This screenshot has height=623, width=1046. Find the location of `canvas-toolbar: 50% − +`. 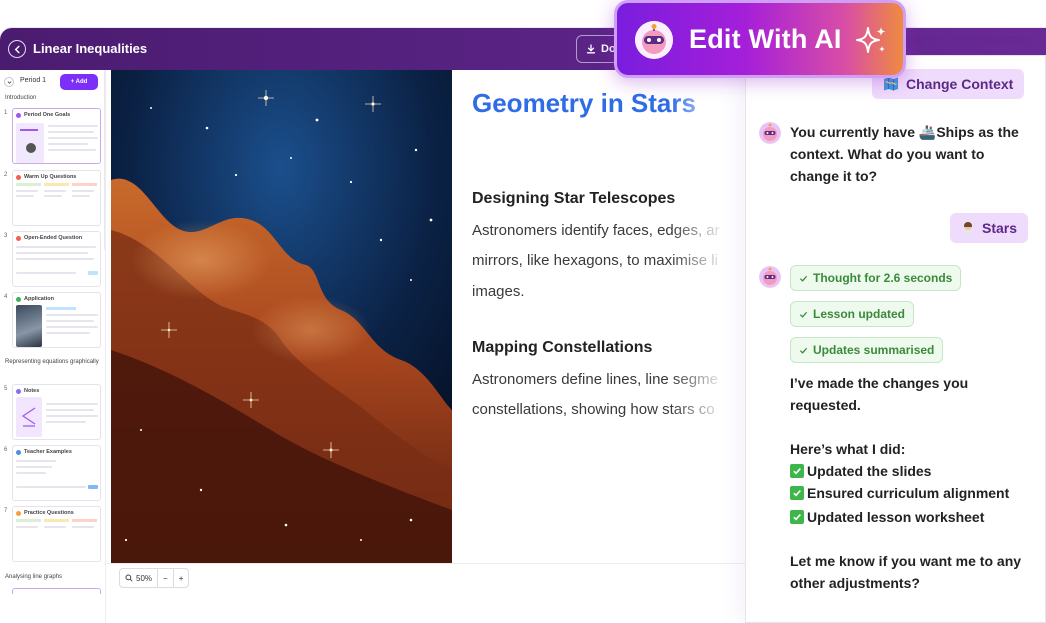

canvas-toolbar: 50% − + is located at coordinates (427, 593).